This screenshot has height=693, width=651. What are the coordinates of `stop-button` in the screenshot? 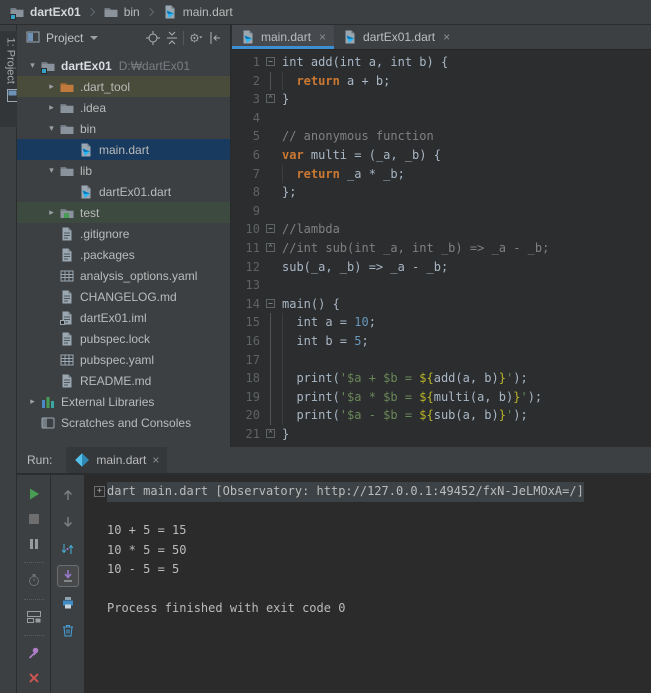 It's located at (34, 519).